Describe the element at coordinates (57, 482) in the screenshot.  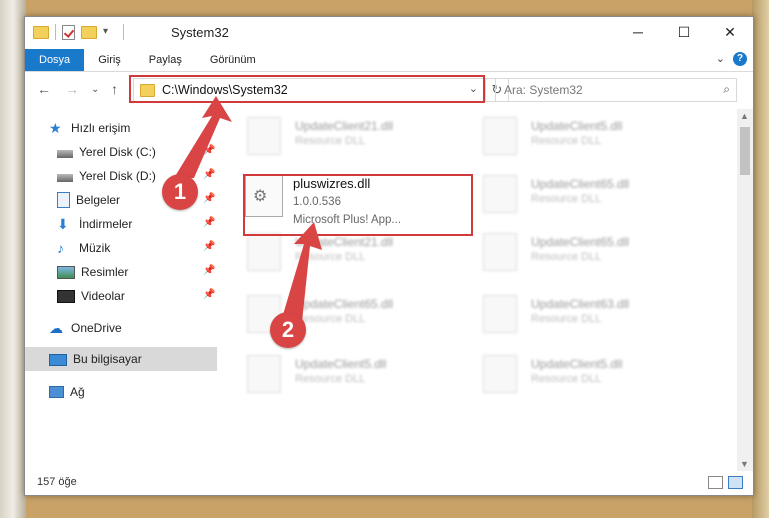
I see `item-count: 157 öğe` at that location.